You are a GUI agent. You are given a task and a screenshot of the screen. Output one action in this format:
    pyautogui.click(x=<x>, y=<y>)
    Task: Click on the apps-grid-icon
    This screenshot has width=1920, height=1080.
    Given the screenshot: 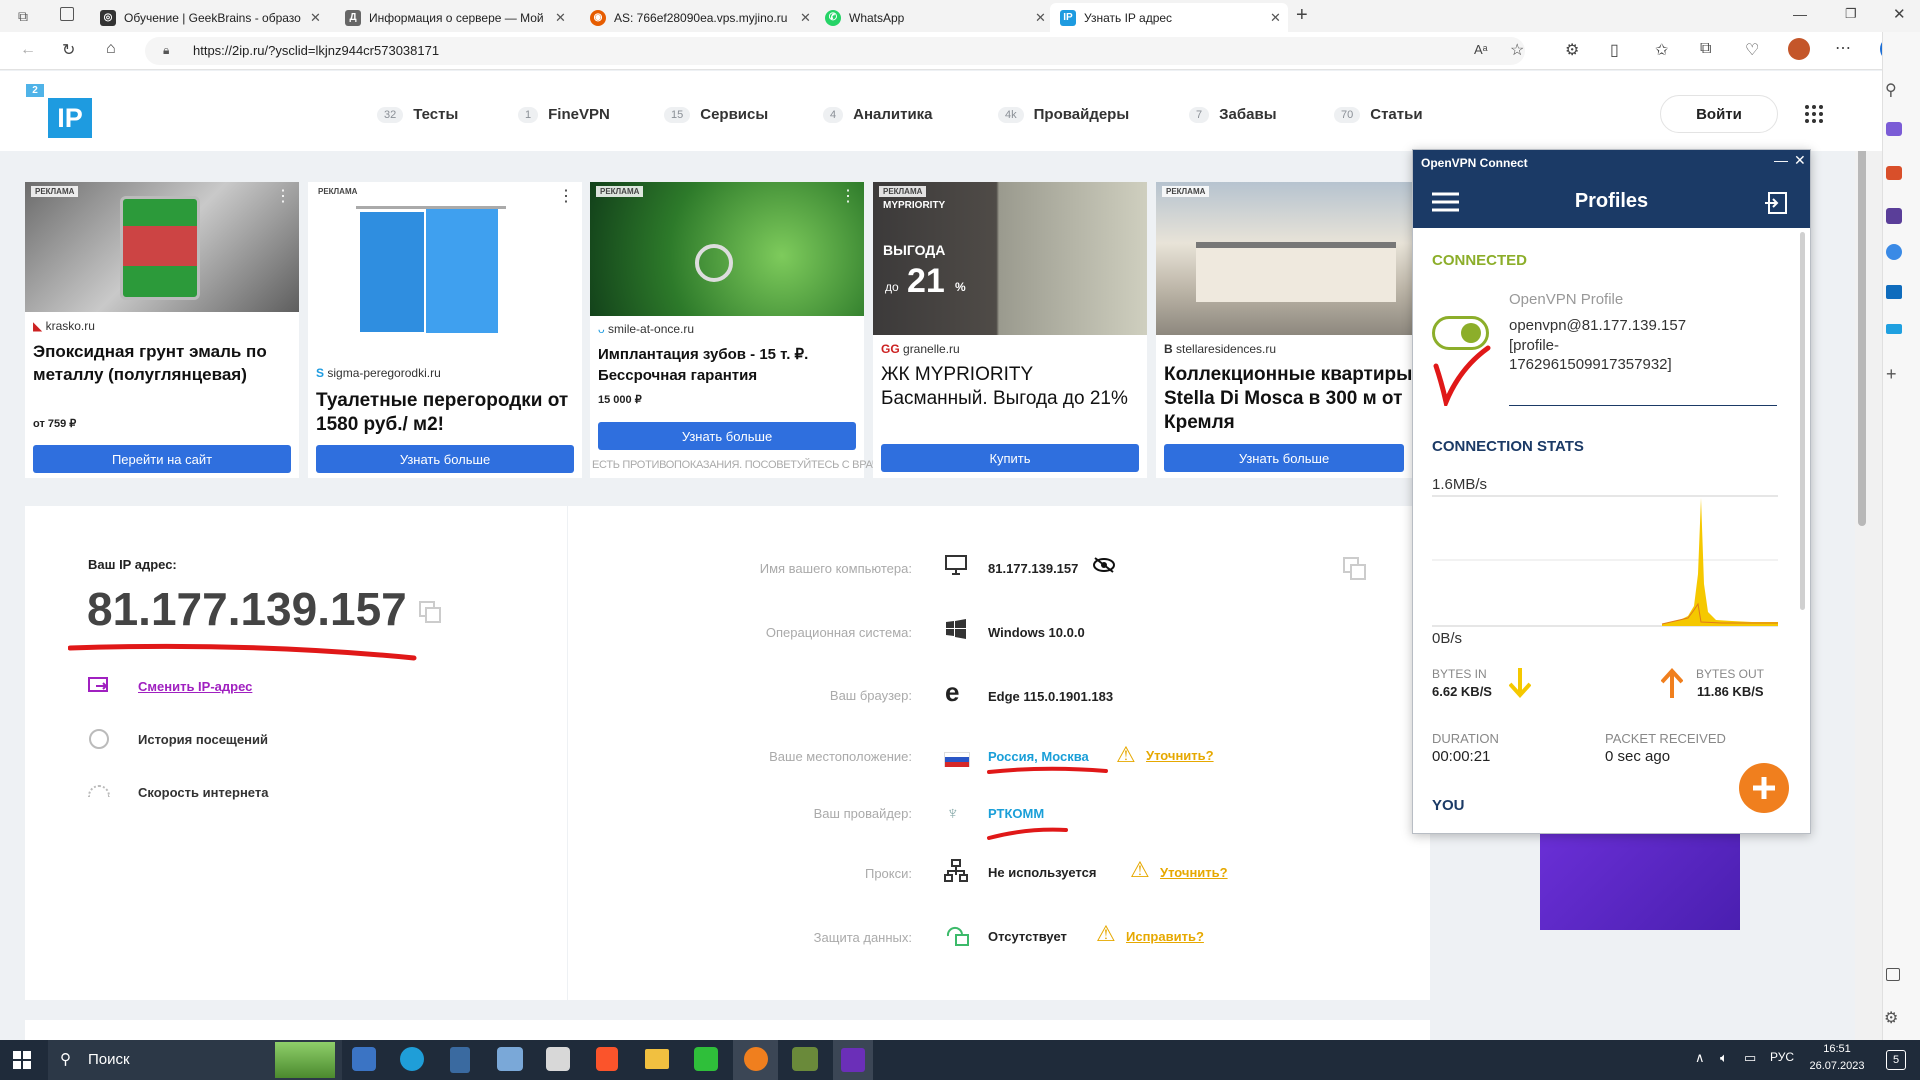 What is the action you would take?
    pyautogui.click(x=1814, y=114)
    